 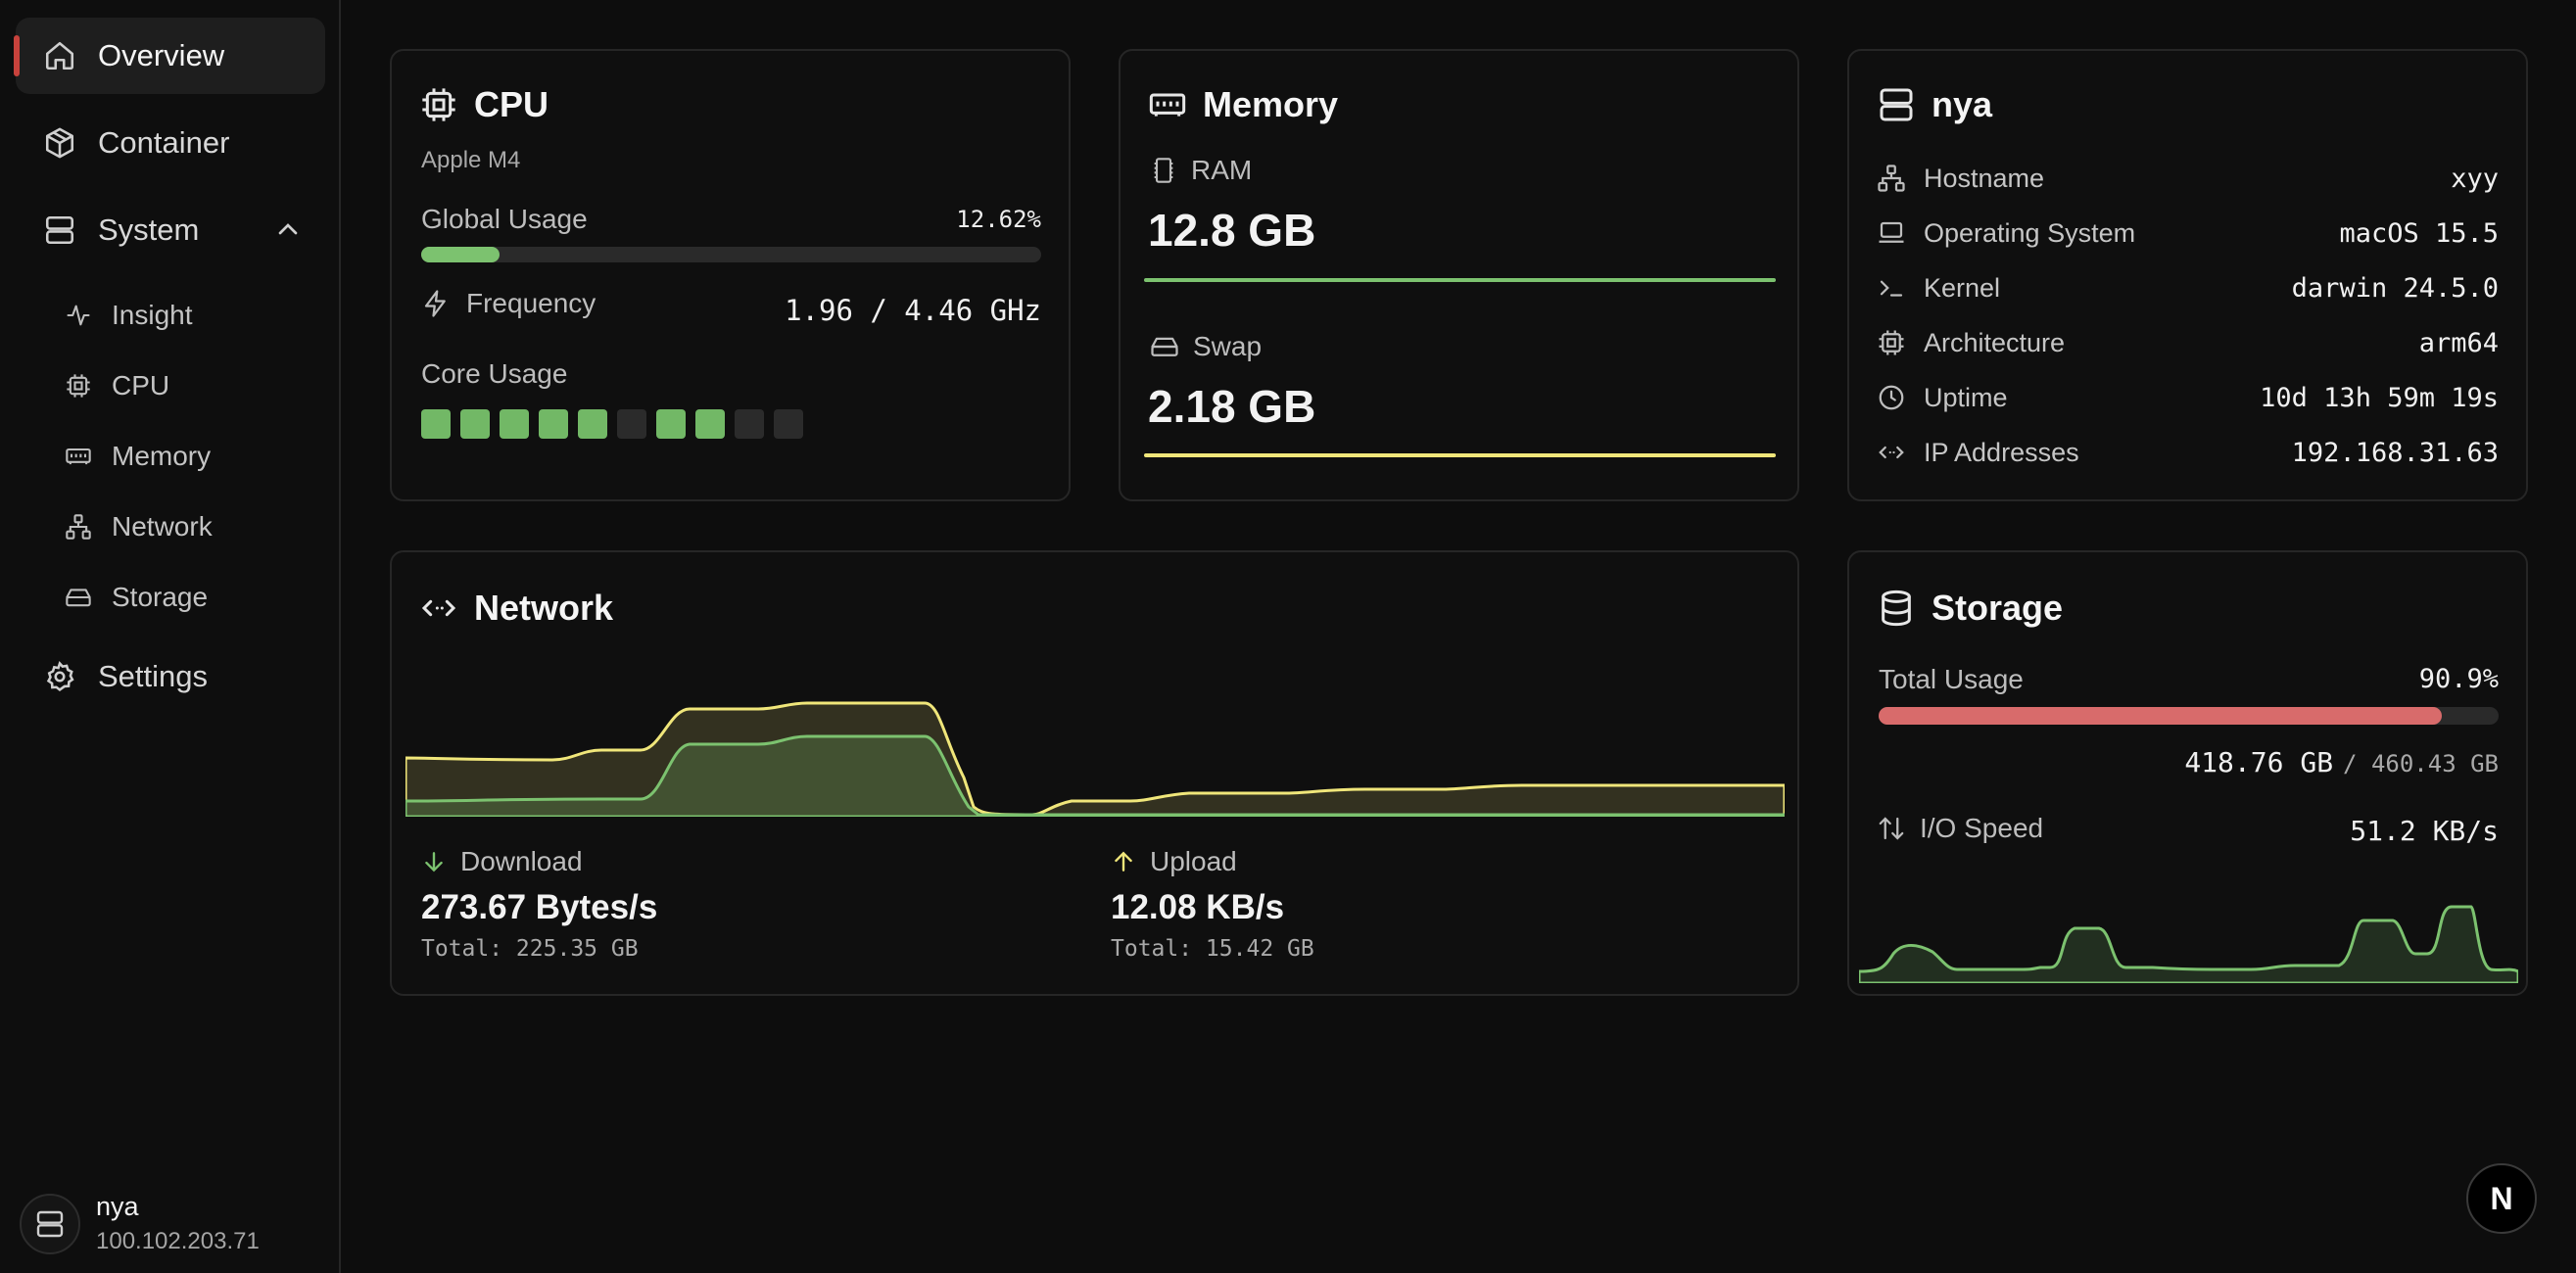 What do you see at coordinates (461, 255) in the screenshot?
I see `global-usage-bar-fill` at bounding box center [461, 255].